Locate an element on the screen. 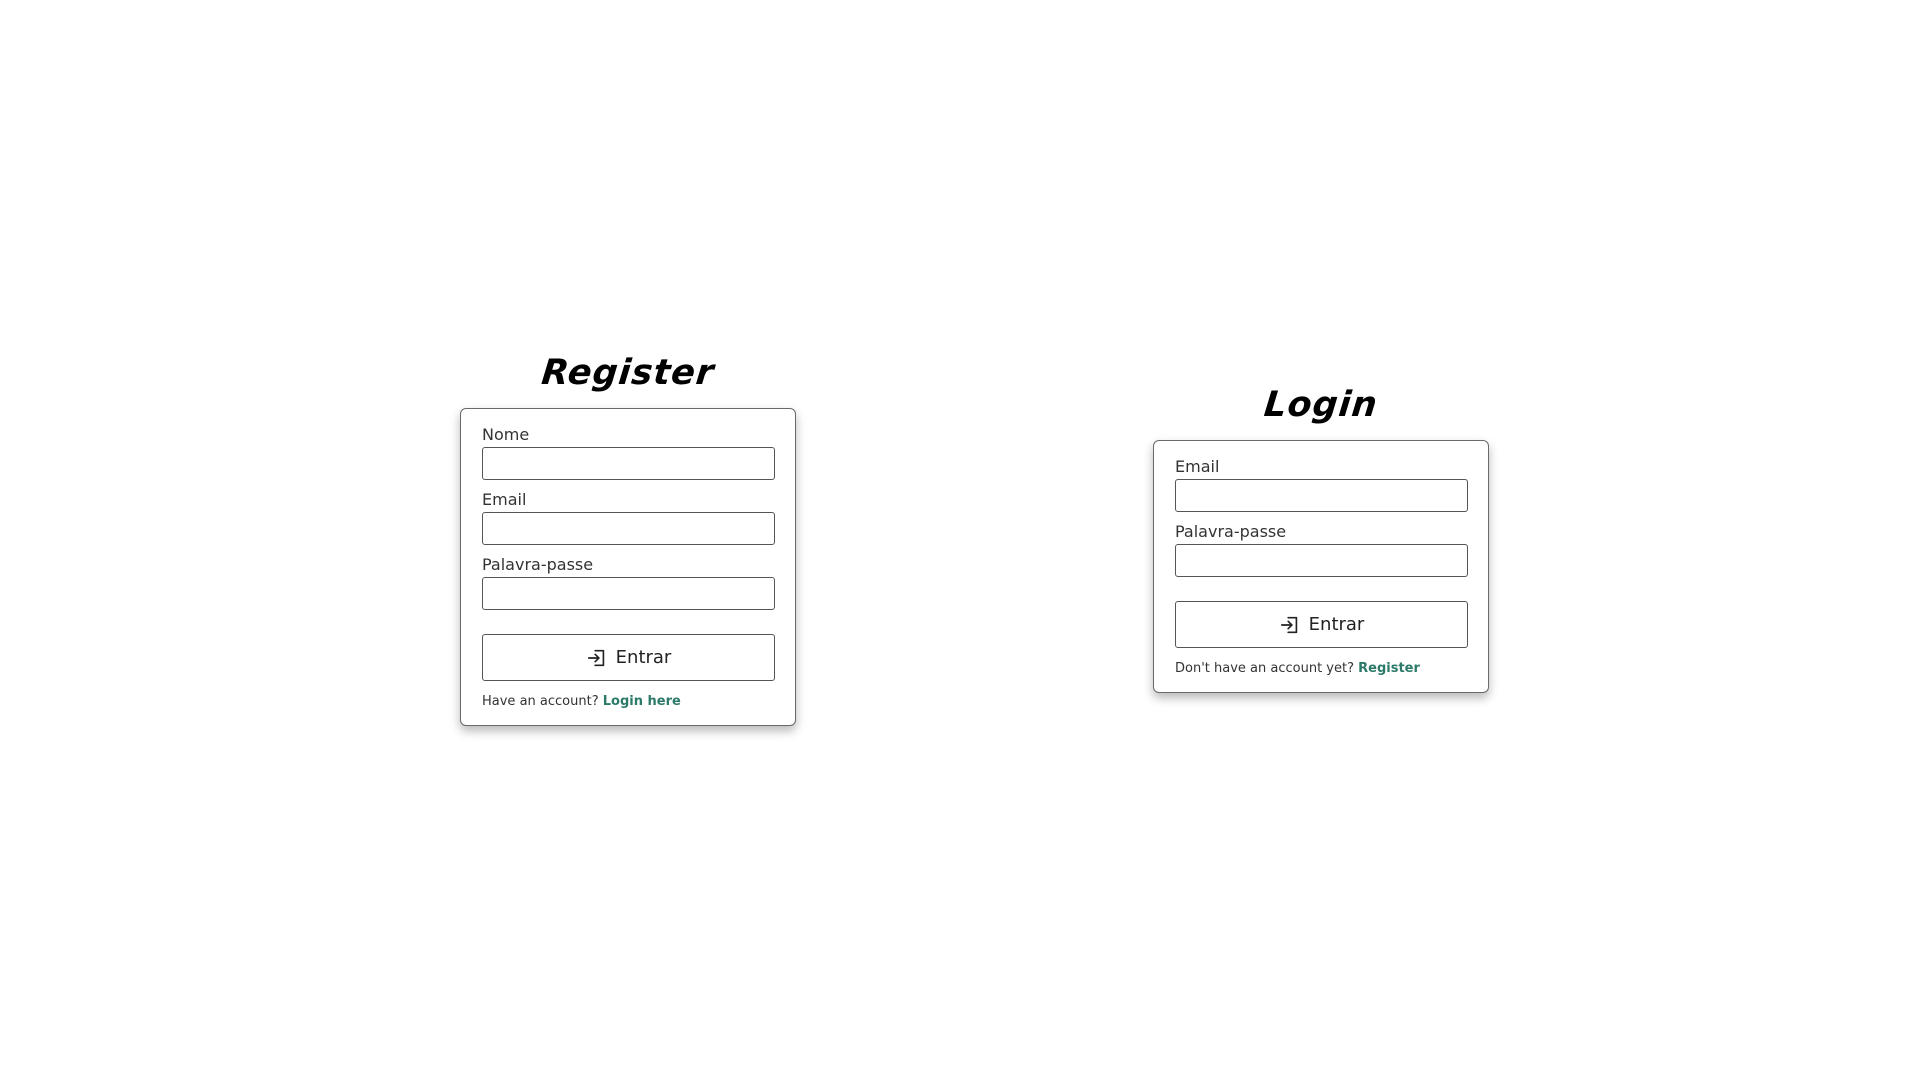 The width and height of the screenshot is (1920, 1080). register-email-field: Email is located at coordinates (628, 517).